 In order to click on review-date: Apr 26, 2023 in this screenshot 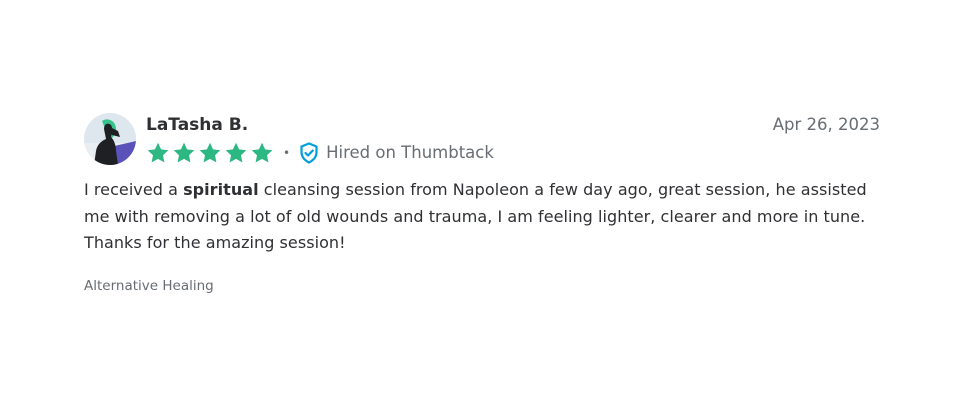, I will do `click(826, 124)`.